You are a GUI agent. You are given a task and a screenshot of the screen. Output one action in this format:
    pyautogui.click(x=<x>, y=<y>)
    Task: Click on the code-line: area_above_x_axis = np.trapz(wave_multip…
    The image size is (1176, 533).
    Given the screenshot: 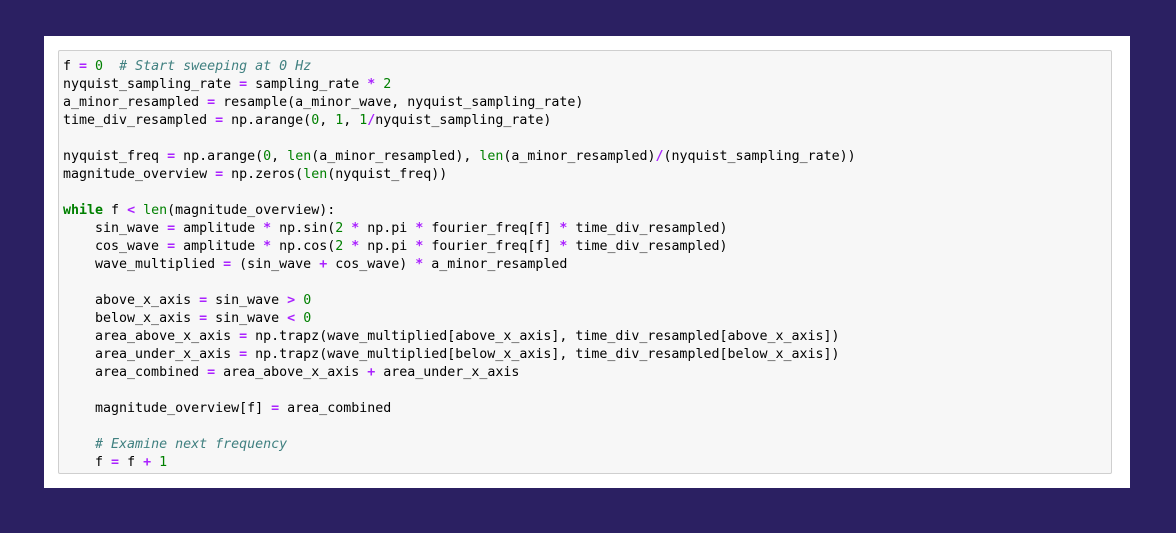 What is the action you would take?
    pyautogui.click(x=459, y=337)
    